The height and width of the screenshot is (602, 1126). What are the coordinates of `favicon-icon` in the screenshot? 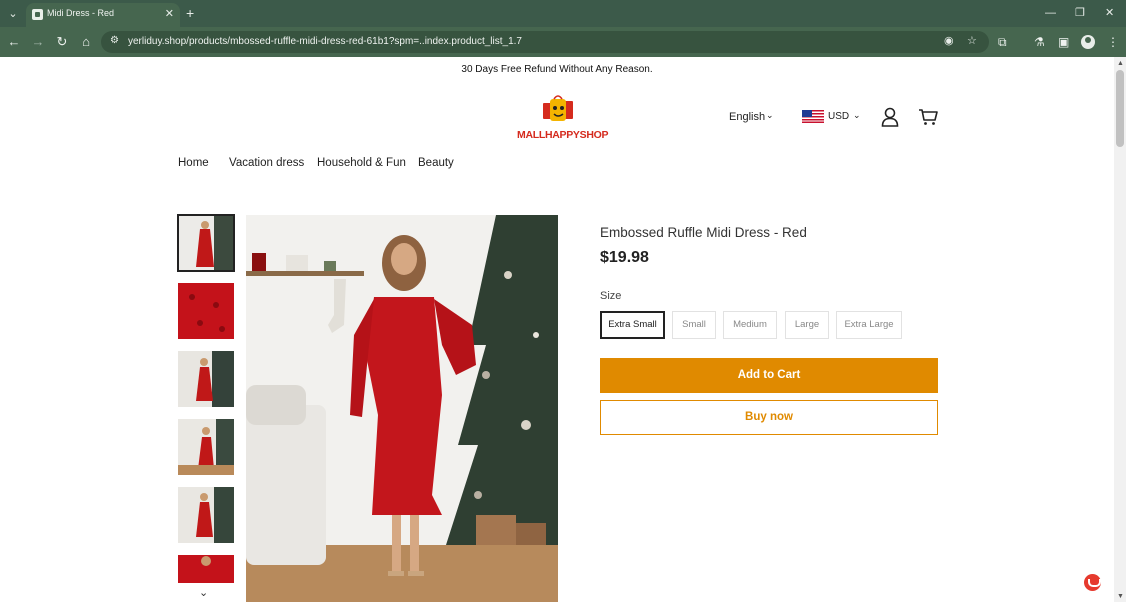 It's located at (37, 14).